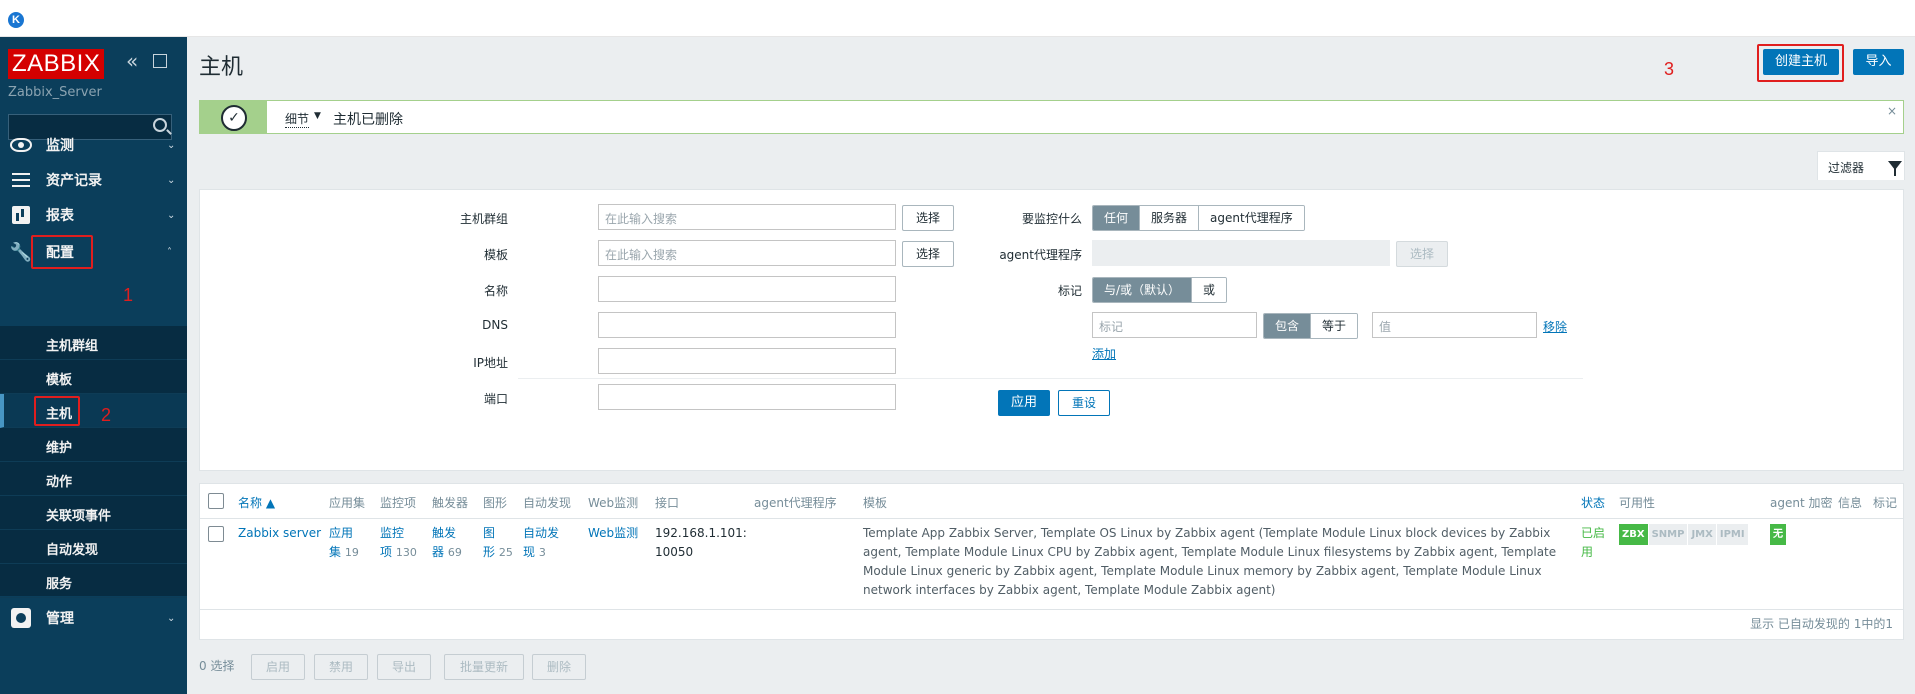  Describe the element at coordinates (93, 343) in the screenshot. I see `submenu-host-groups: 主机群组` at that location.